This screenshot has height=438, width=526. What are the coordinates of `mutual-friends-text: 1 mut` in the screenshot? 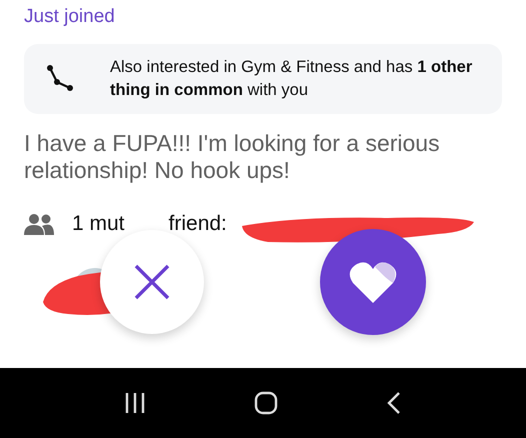 It's located at (98, 224).